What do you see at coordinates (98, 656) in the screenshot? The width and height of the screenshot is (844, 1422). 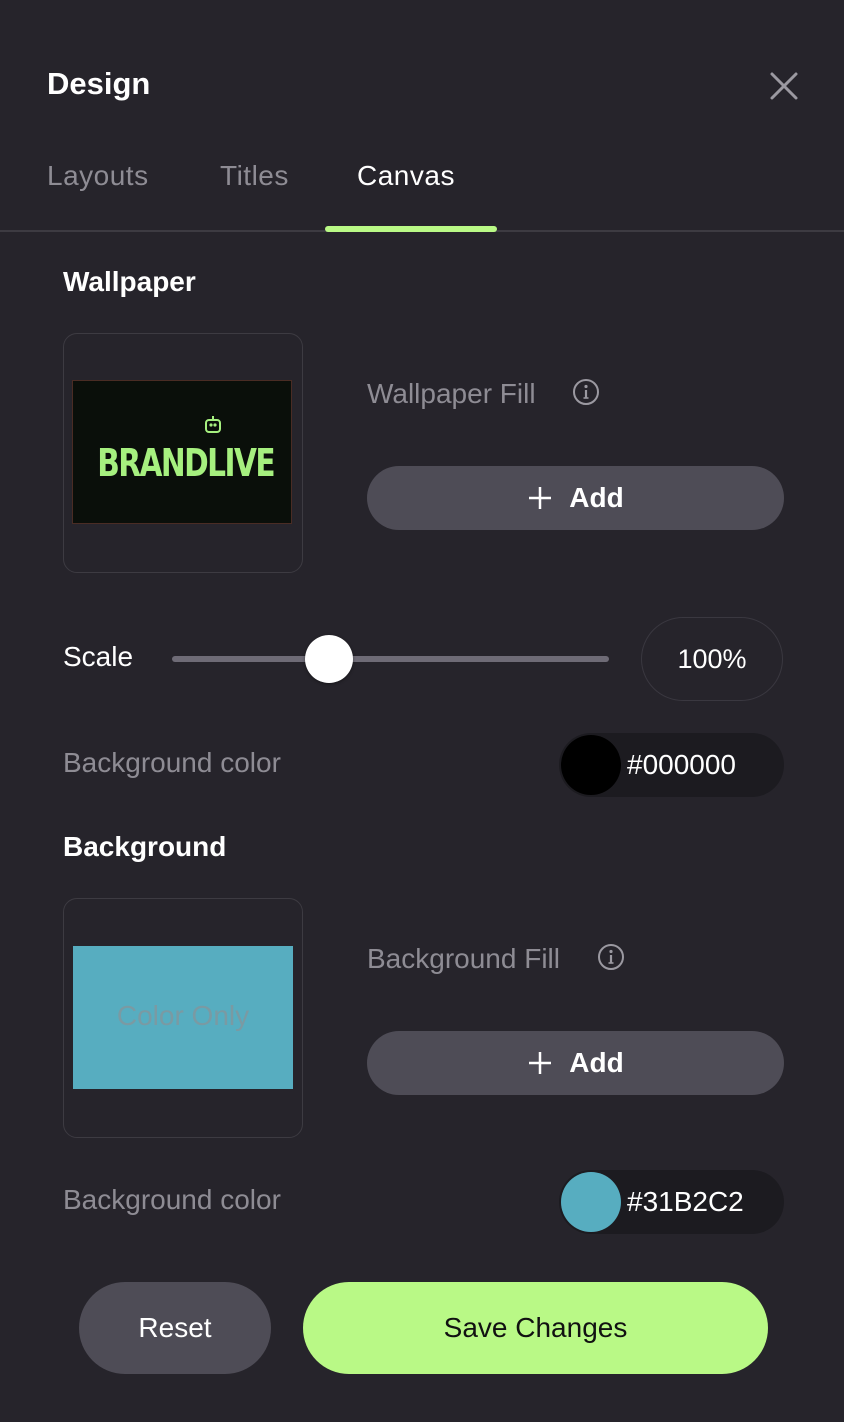 I see `scale-label: Scale` at bounding box center [98, 656].